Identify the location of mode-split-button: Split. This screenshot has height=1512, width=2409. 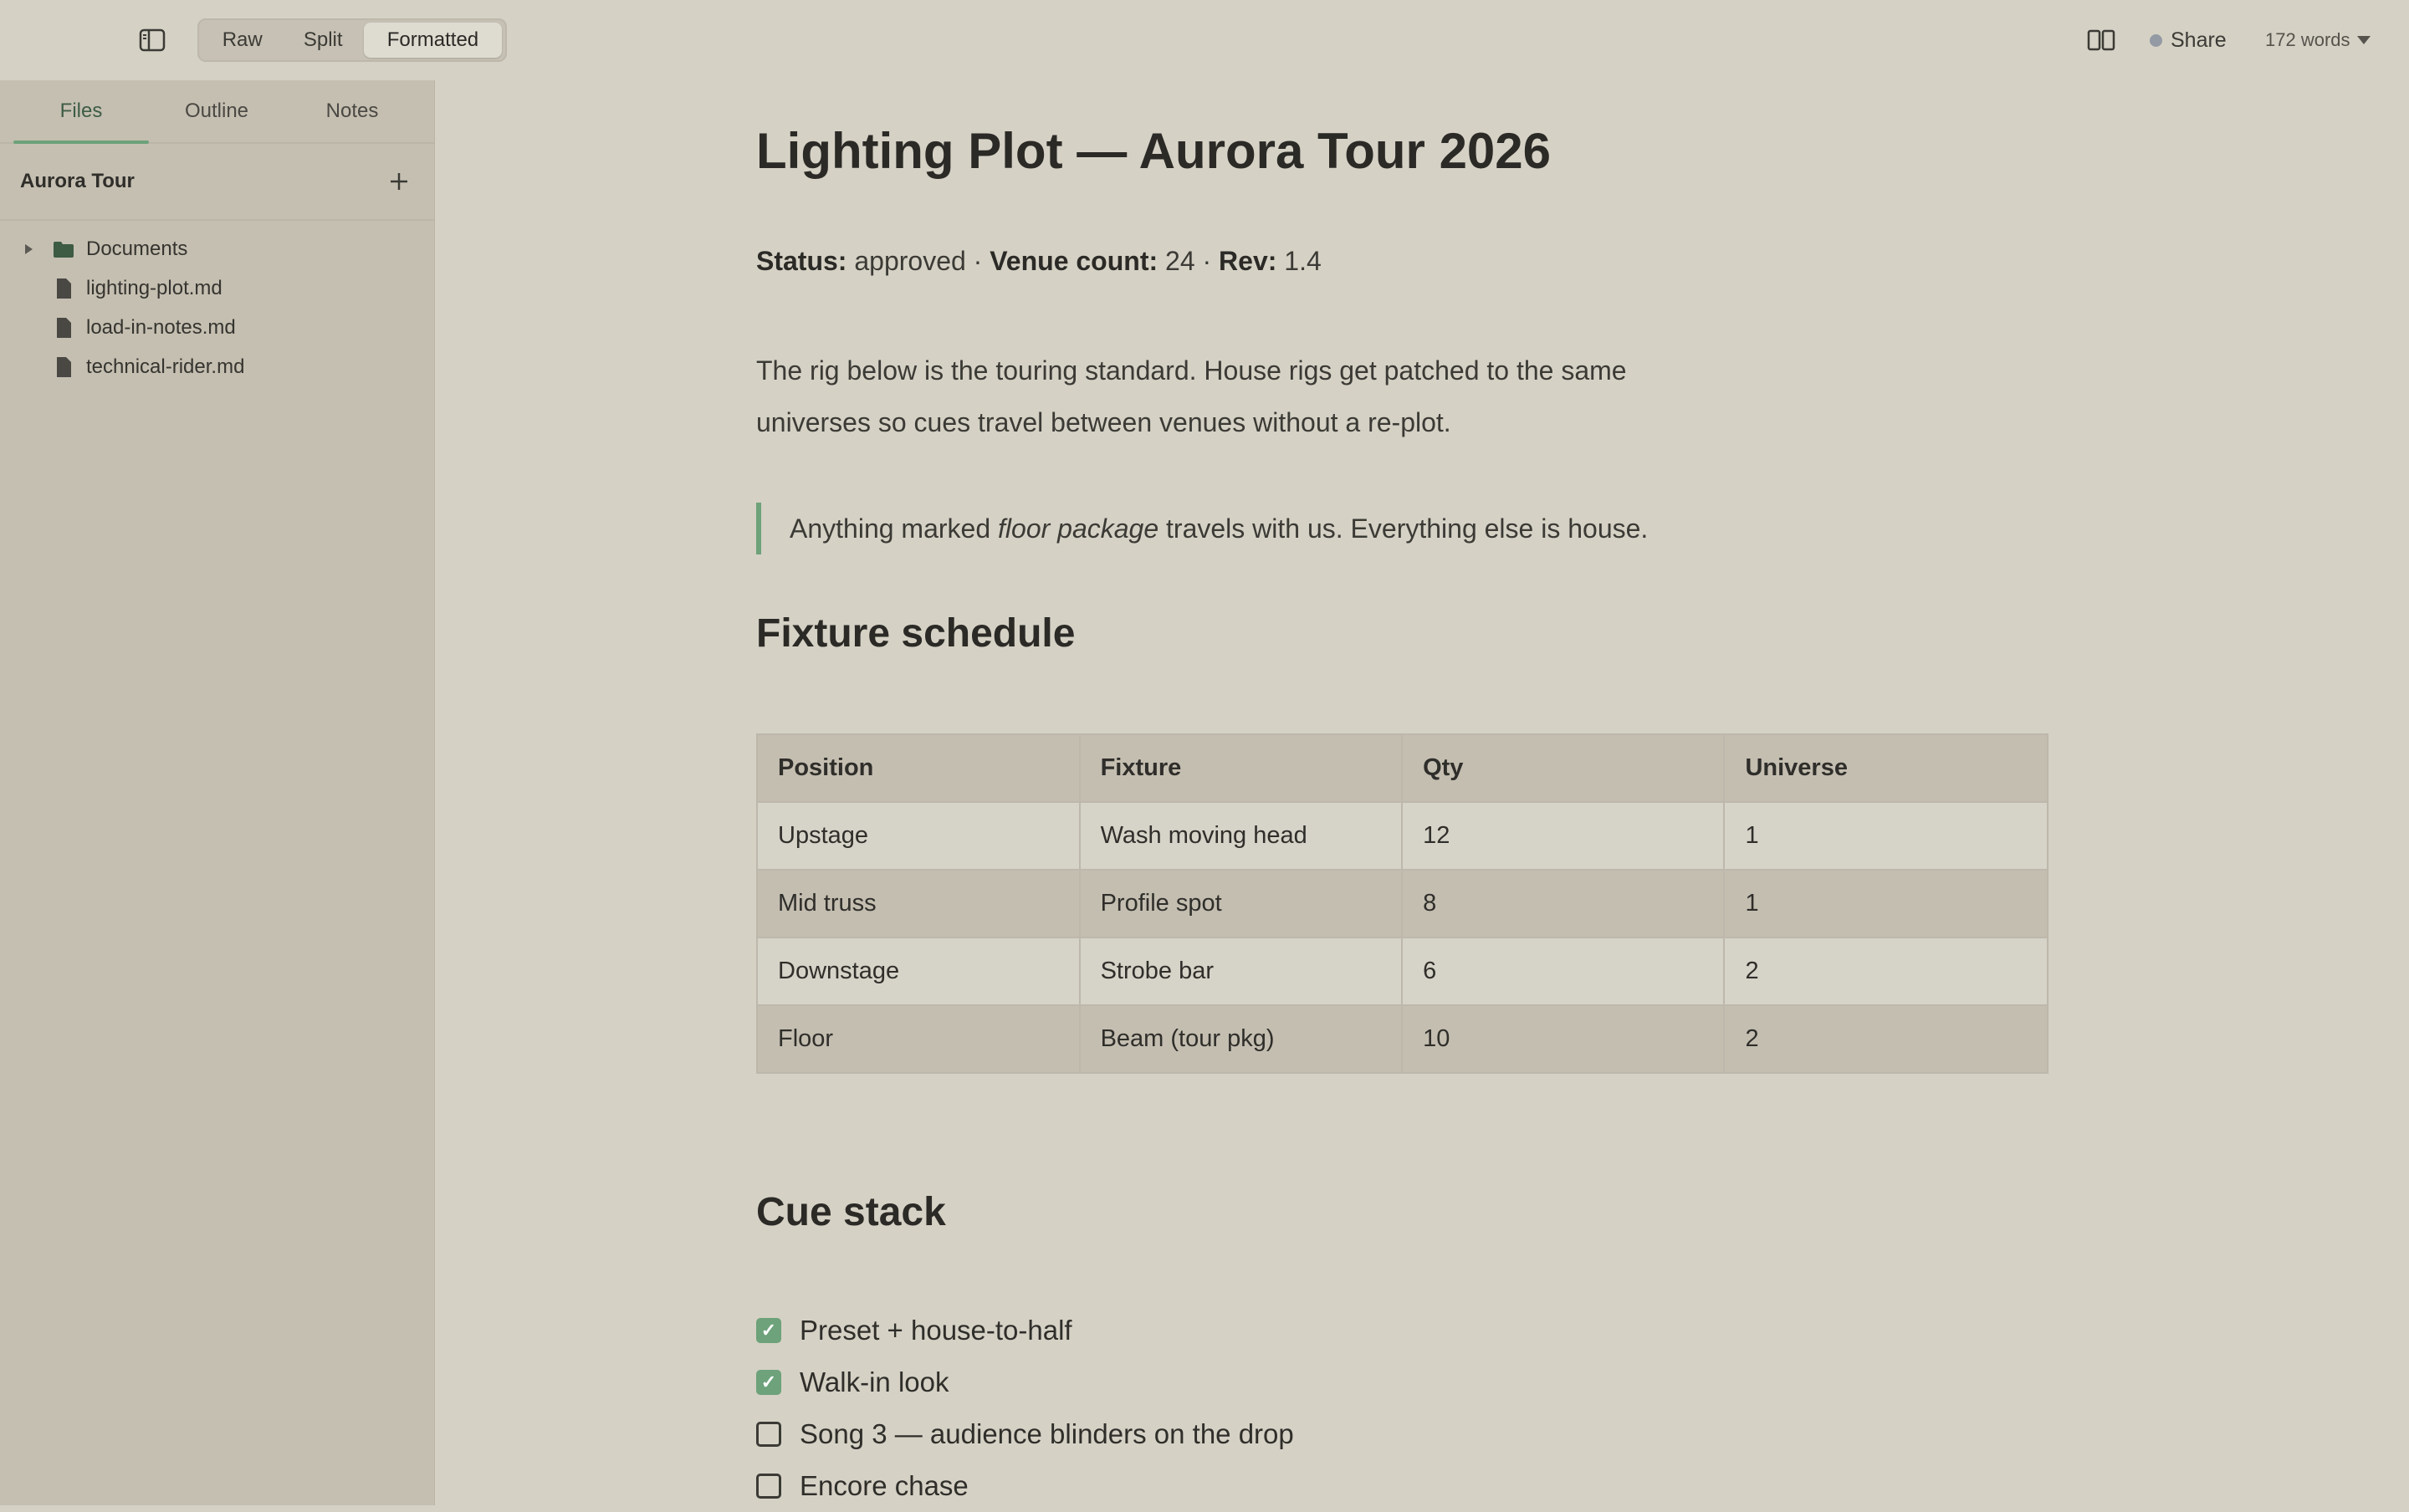
(322, 40).